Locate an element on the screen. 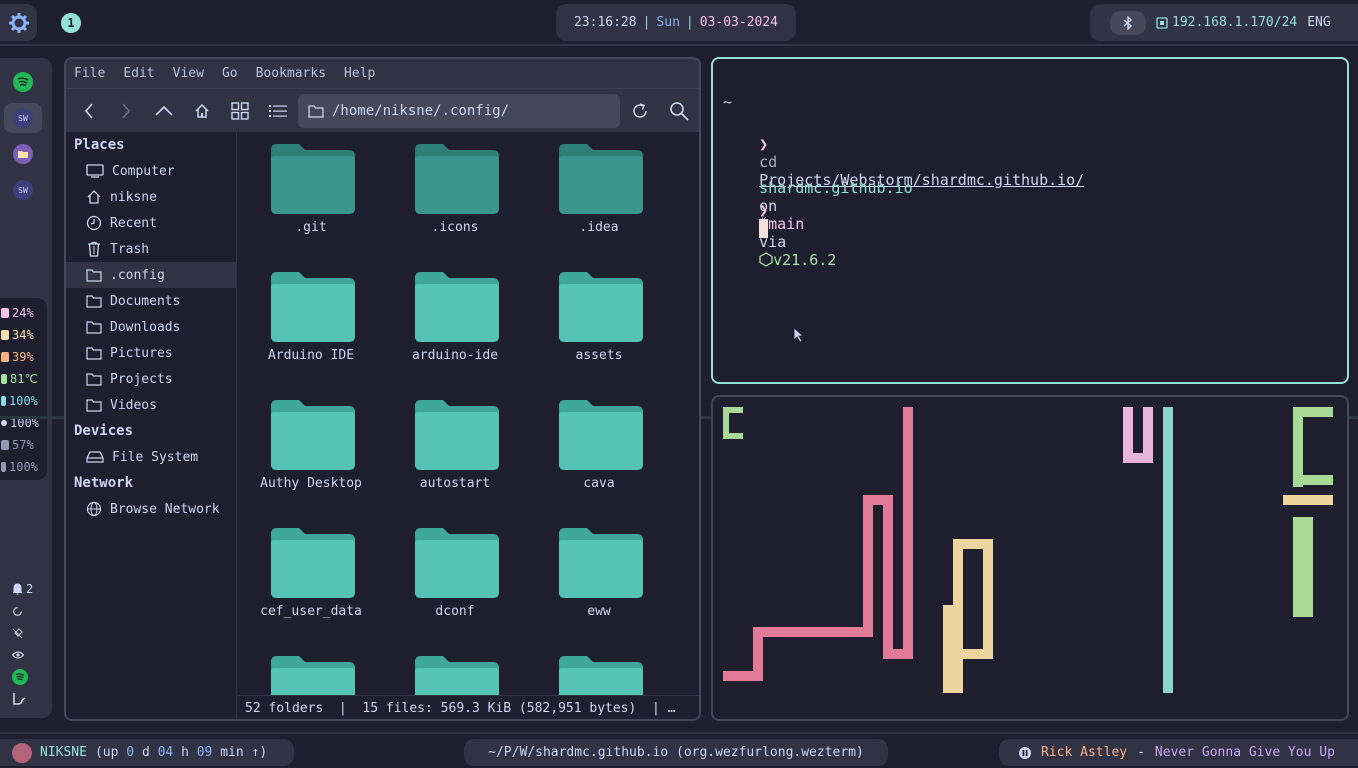 Image resolution: width=1358 pixels, height=768 pixels. pin-button is located at coordinates (26, 633).